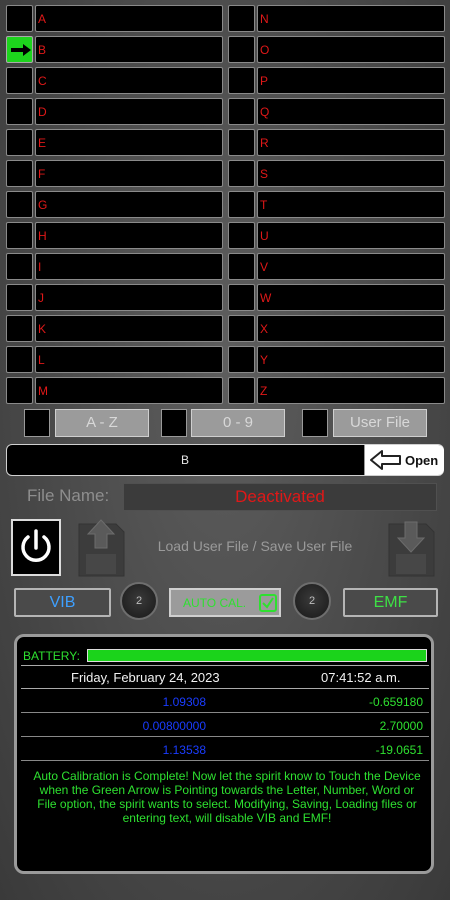 The image size is (450, 900). Describe the element at coordinates (68, 495) in the screenshot. I see `file-name-label: File Name:` at that location.